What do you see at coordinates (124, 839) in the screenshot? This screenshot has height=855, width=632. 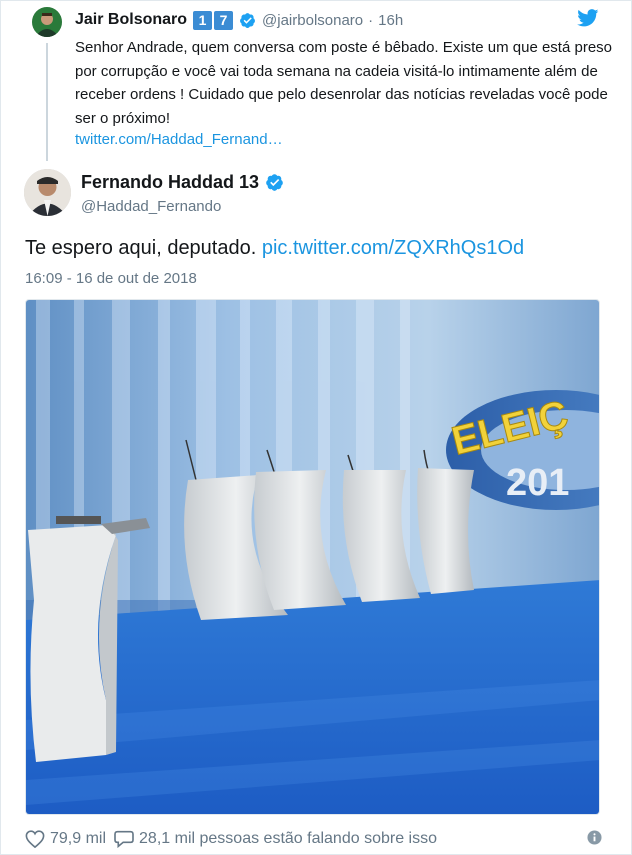 I see `speech-bubble-icon` at bounding box center [124, 839].